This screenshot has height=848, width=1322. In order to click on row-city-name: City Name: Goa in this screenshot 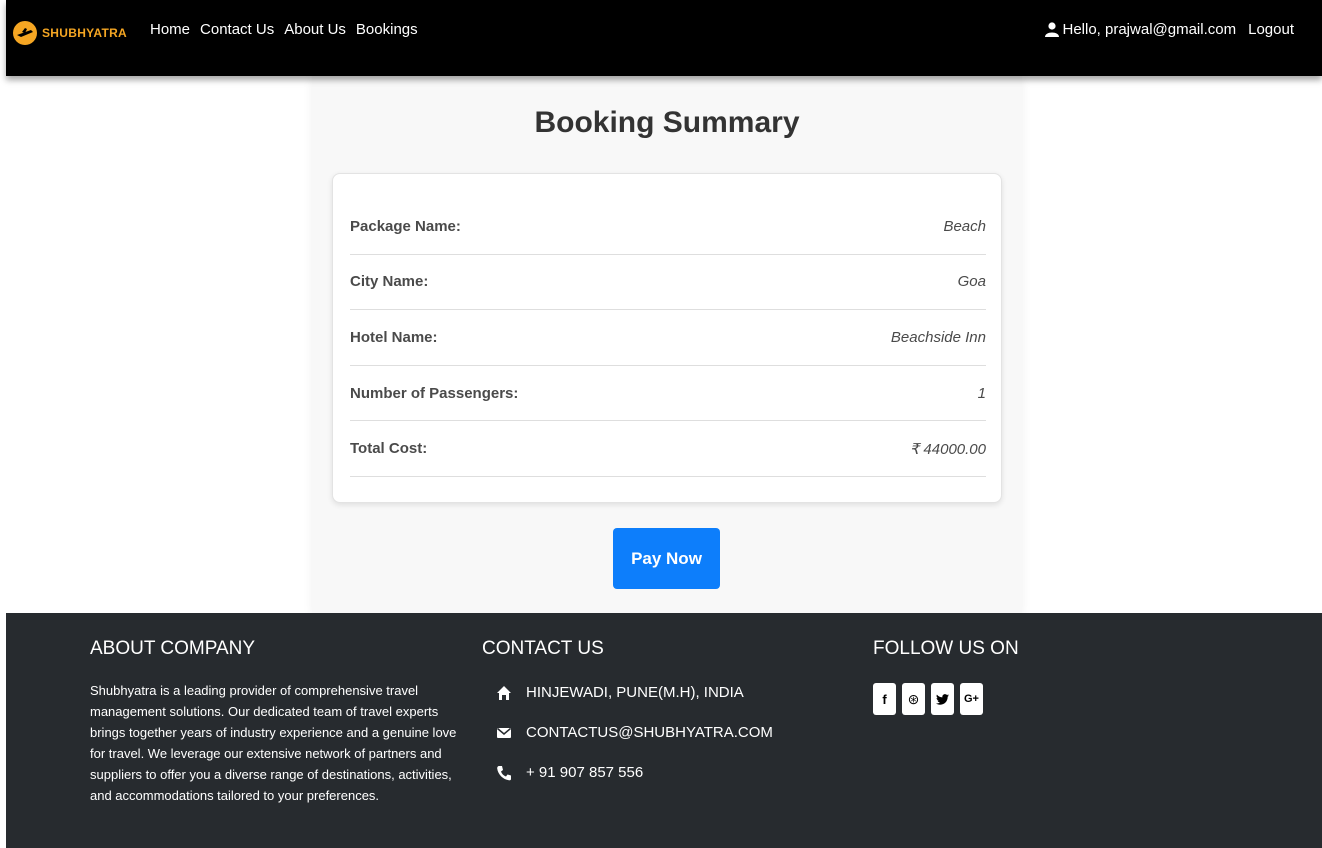, I will do `click(668, 283)`.